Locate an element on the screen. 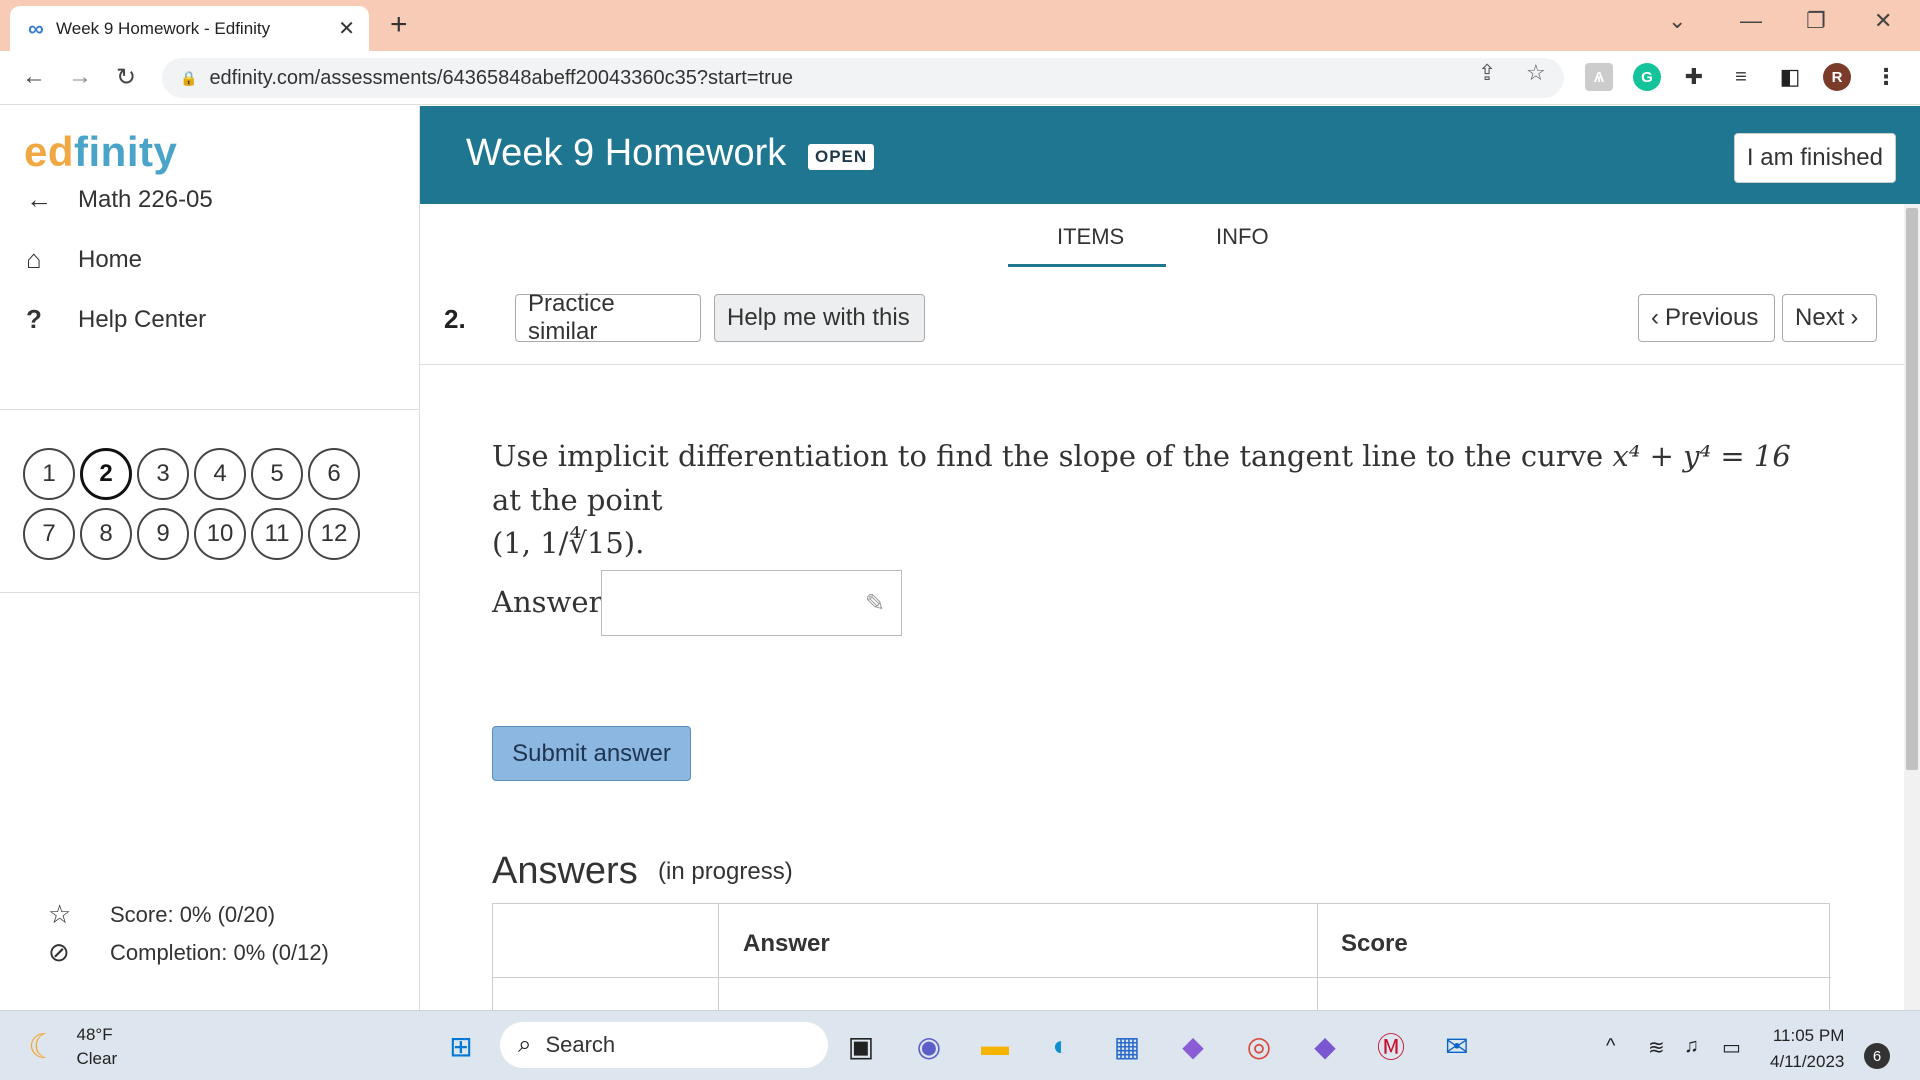  weather-widget: ☾ 48°F Clear is located at coordinates (72, 1047).